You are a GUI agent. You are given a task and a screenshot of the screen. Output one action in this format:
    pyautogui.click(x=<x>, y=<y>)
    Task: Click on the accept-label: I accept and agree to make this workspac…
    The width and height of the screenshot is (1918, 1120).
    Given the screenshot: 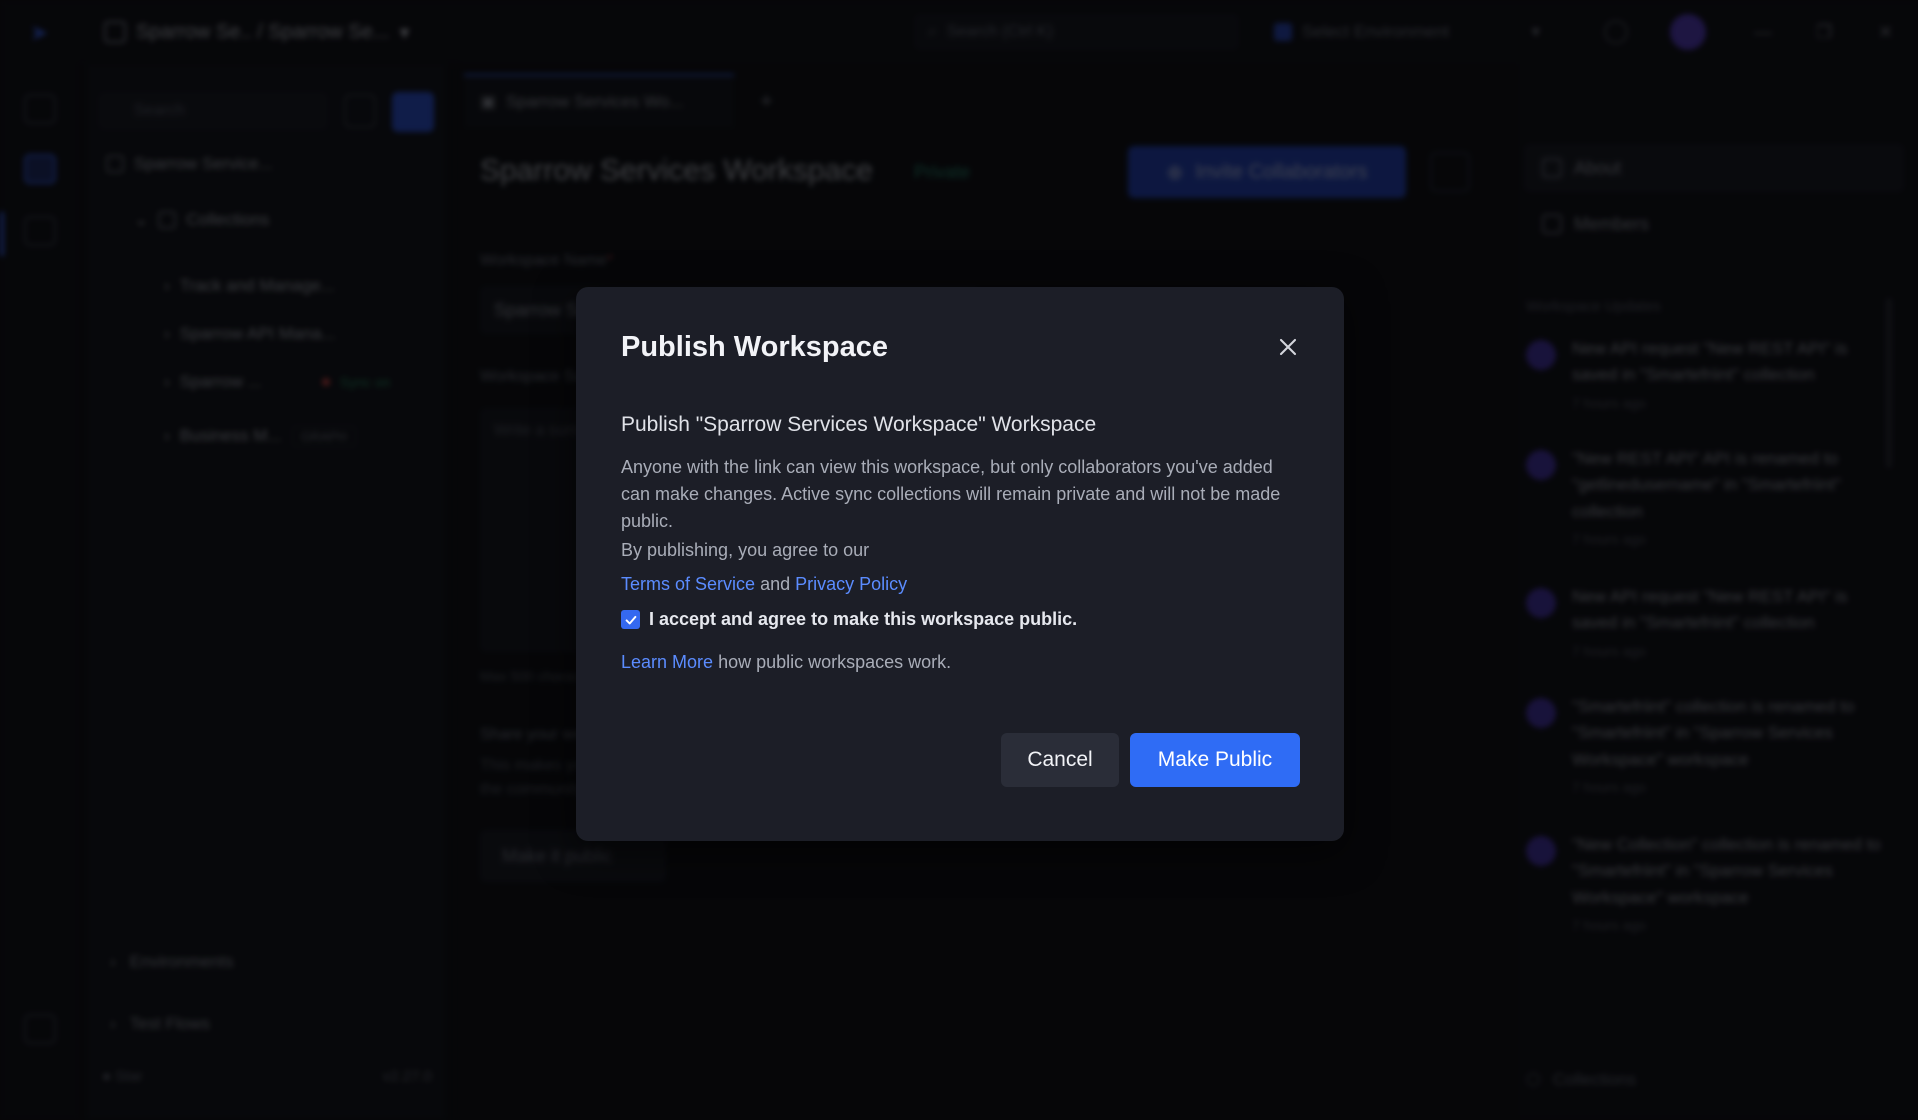 What is the action you would take?
    pyautogui.click(x=863, y=619)
    